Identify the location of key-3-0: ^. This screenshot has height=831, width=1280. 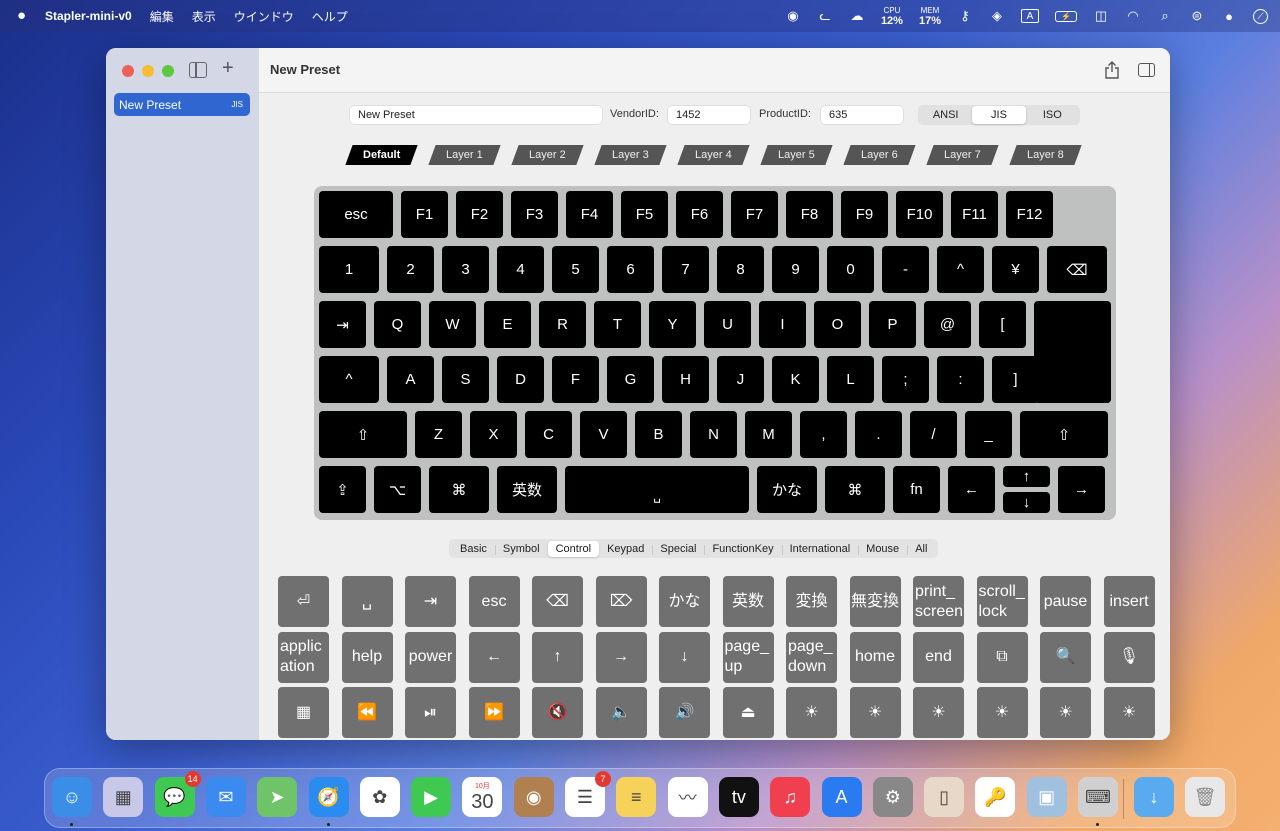
(349, 379).